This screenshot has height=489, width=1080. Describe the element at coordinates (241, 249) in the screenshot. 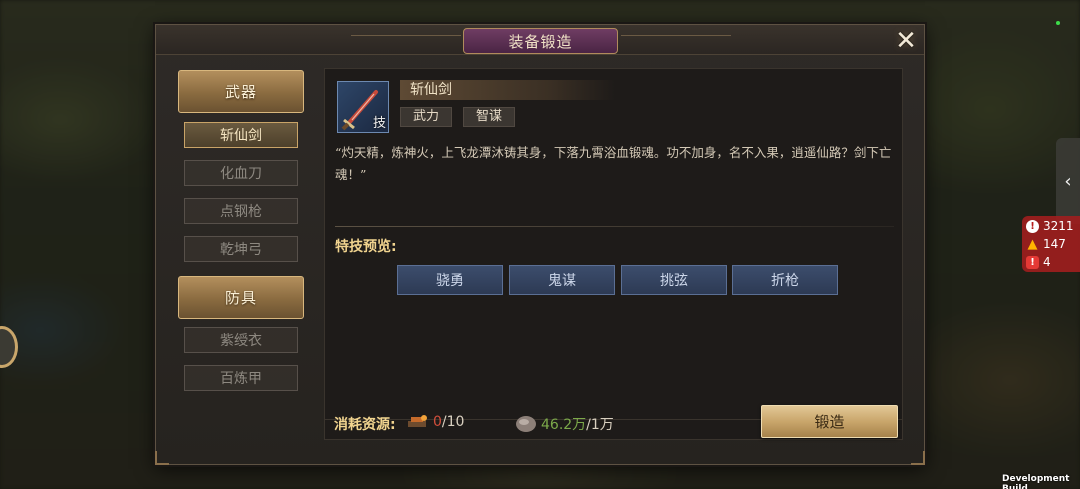

I see `weapon-item-qiankungong: 乾坤弓` at that location.